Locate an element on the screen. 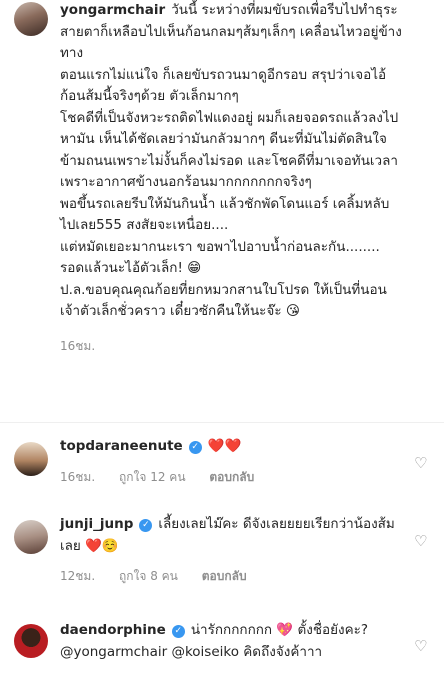 This screenshot has height=696, width=444. comment-meta: 16ชม. is located at coordinates (232, 346).